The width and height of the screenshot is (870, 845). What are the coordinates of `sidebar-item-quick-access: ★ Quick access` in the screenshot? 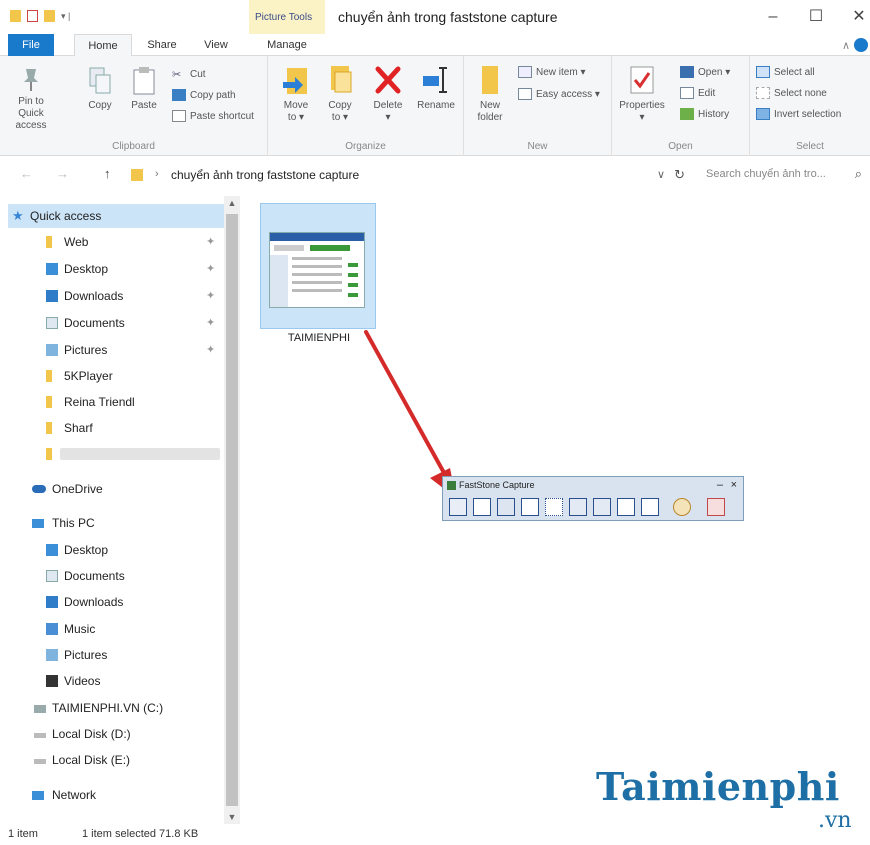 It's located at (116, 216).